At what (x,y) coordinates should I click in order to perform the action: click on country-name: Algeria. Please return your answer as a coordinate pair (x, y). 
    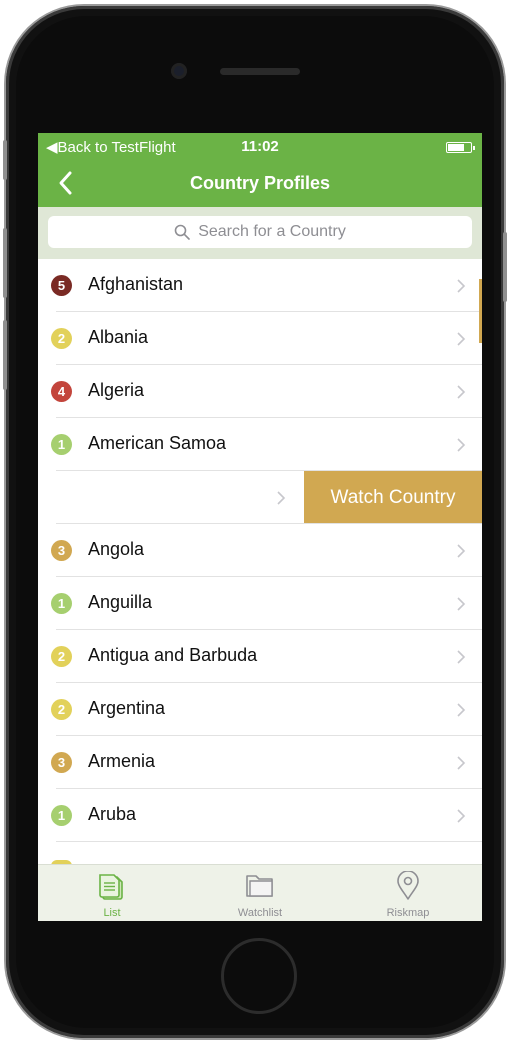
    Looking at the image, I should click on (116, 390).